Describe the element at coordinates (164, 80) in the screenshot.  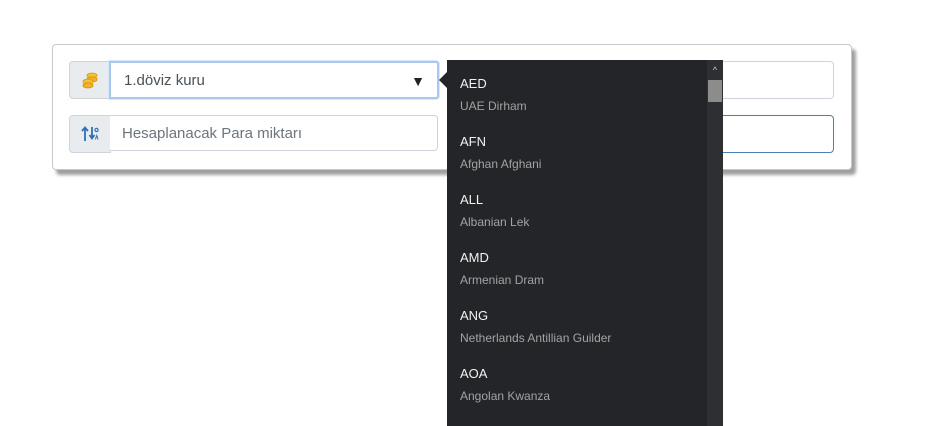
I see `currency-select-value: 1.döviz kuru` at that location.